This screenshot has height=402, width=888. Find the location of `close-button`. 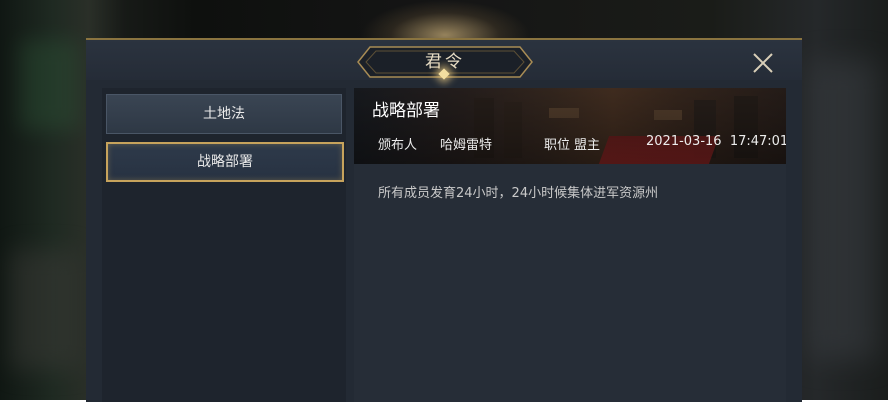

close-button is located at coordinates (763, 63).